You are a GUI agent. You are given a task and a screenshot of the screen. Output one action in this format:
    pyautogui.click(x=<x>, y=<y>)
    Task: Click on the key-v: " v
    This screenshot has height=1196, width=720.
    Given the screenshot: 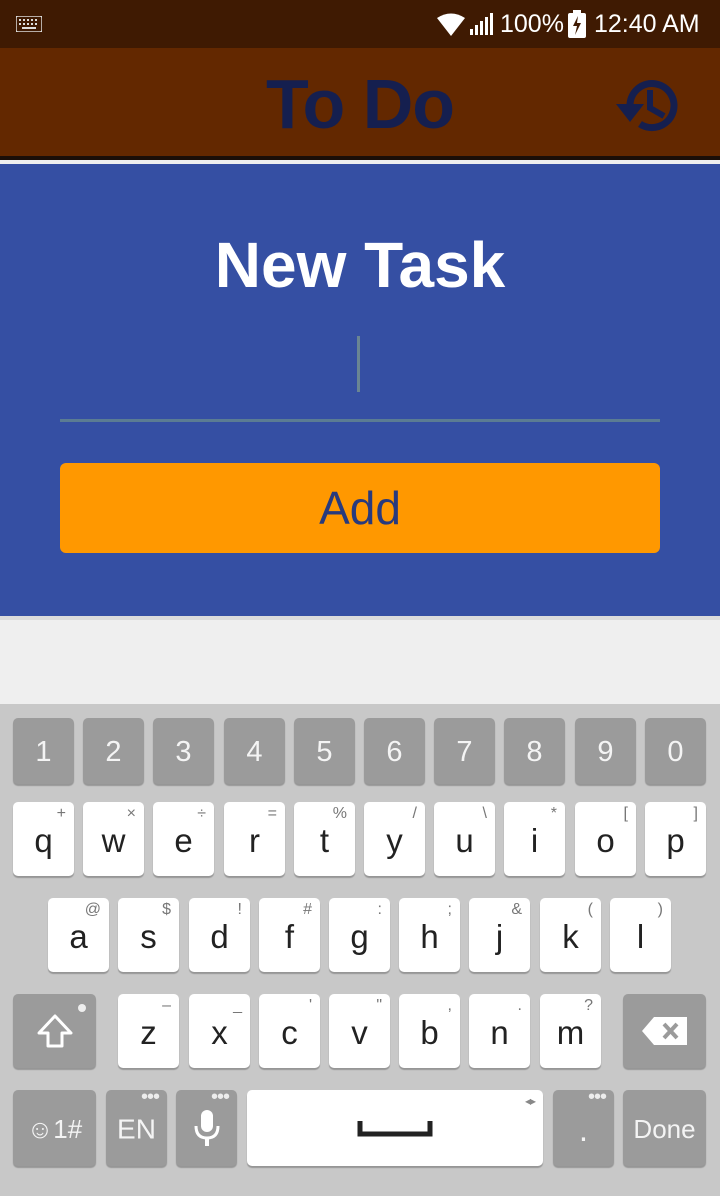 What is the action you would take?
    pyautogui.click(x=359, y=1031)
    